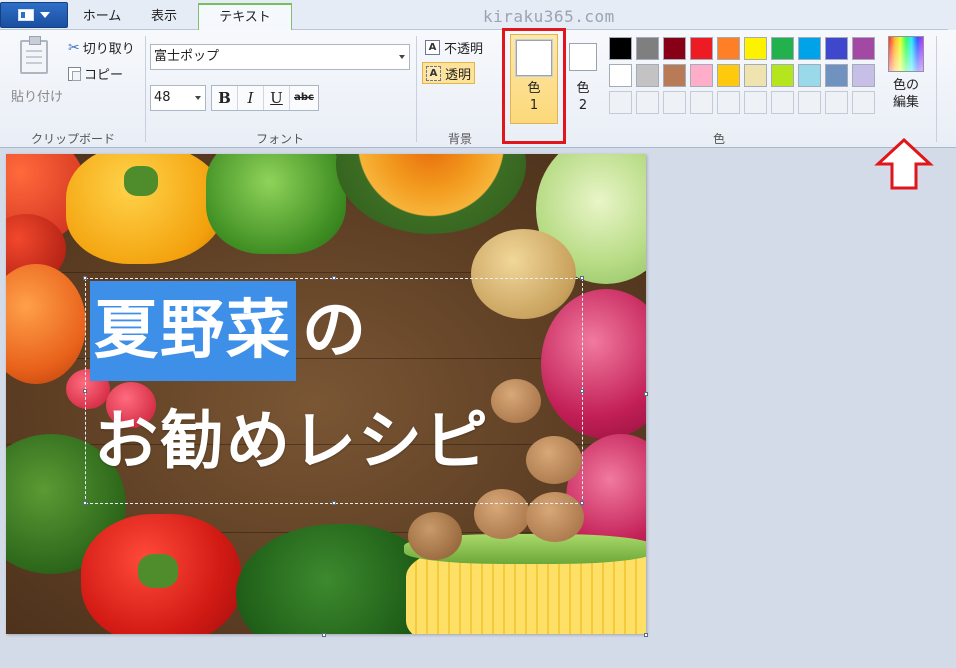 This screenshot has height=668, width=956. What do you see at coordinates (102, 17) in the screenshot?
I see `tab-home: ホーム` at bounding box center [102, 17].